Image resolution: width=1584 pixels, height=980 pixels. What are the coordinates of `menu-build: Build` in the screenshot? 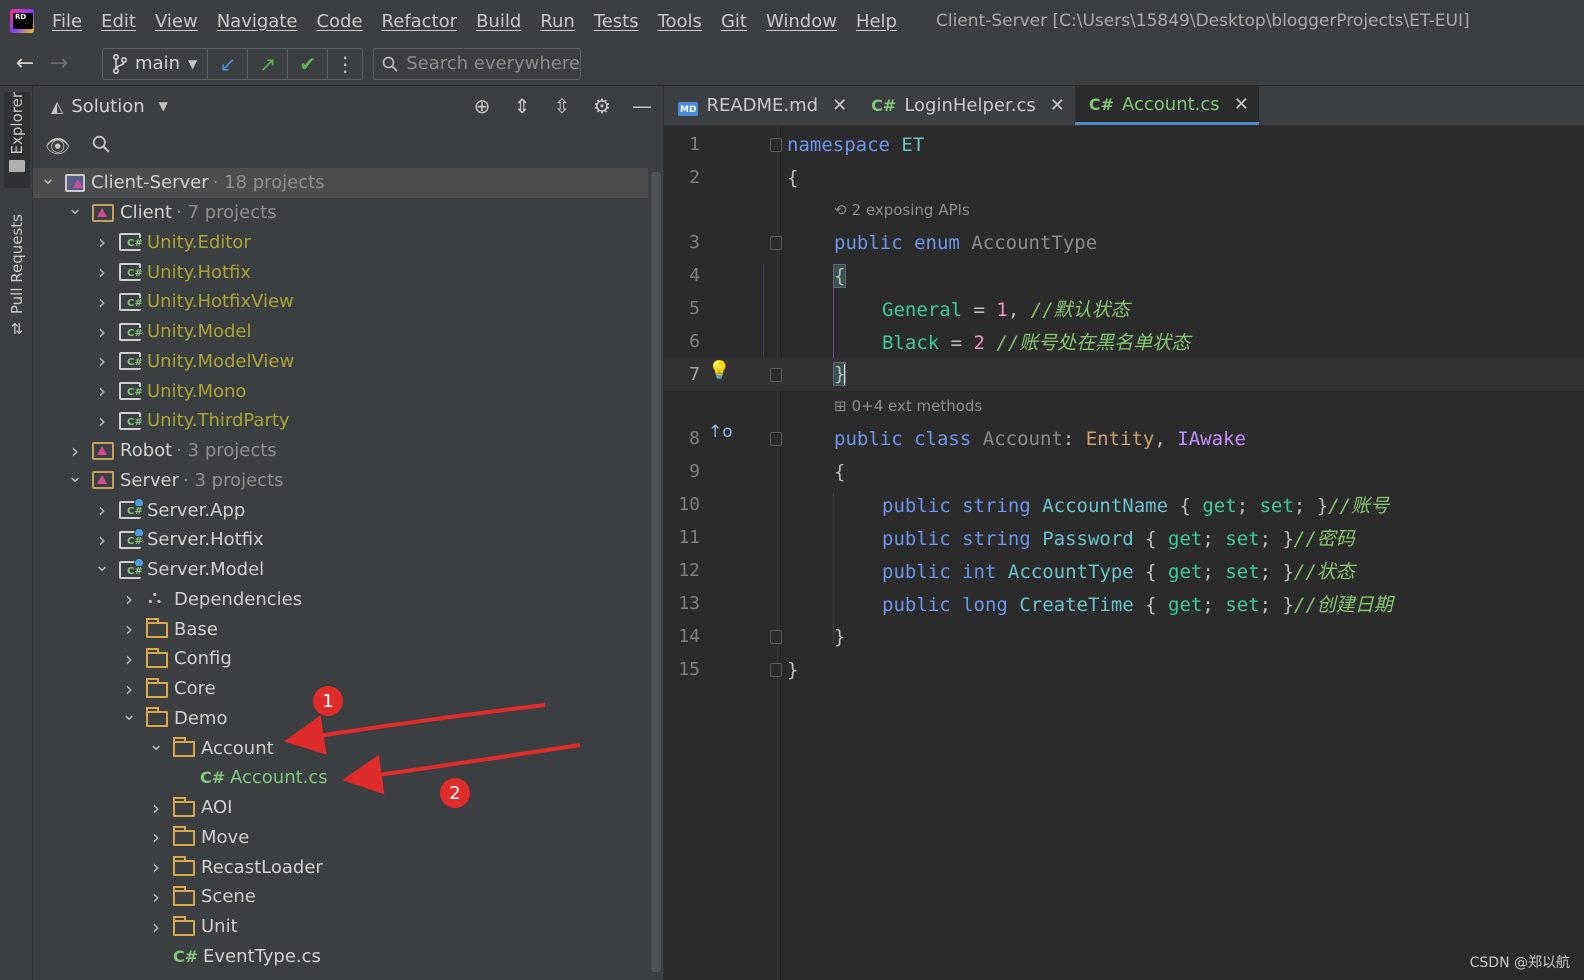 It's located at (498, 21).